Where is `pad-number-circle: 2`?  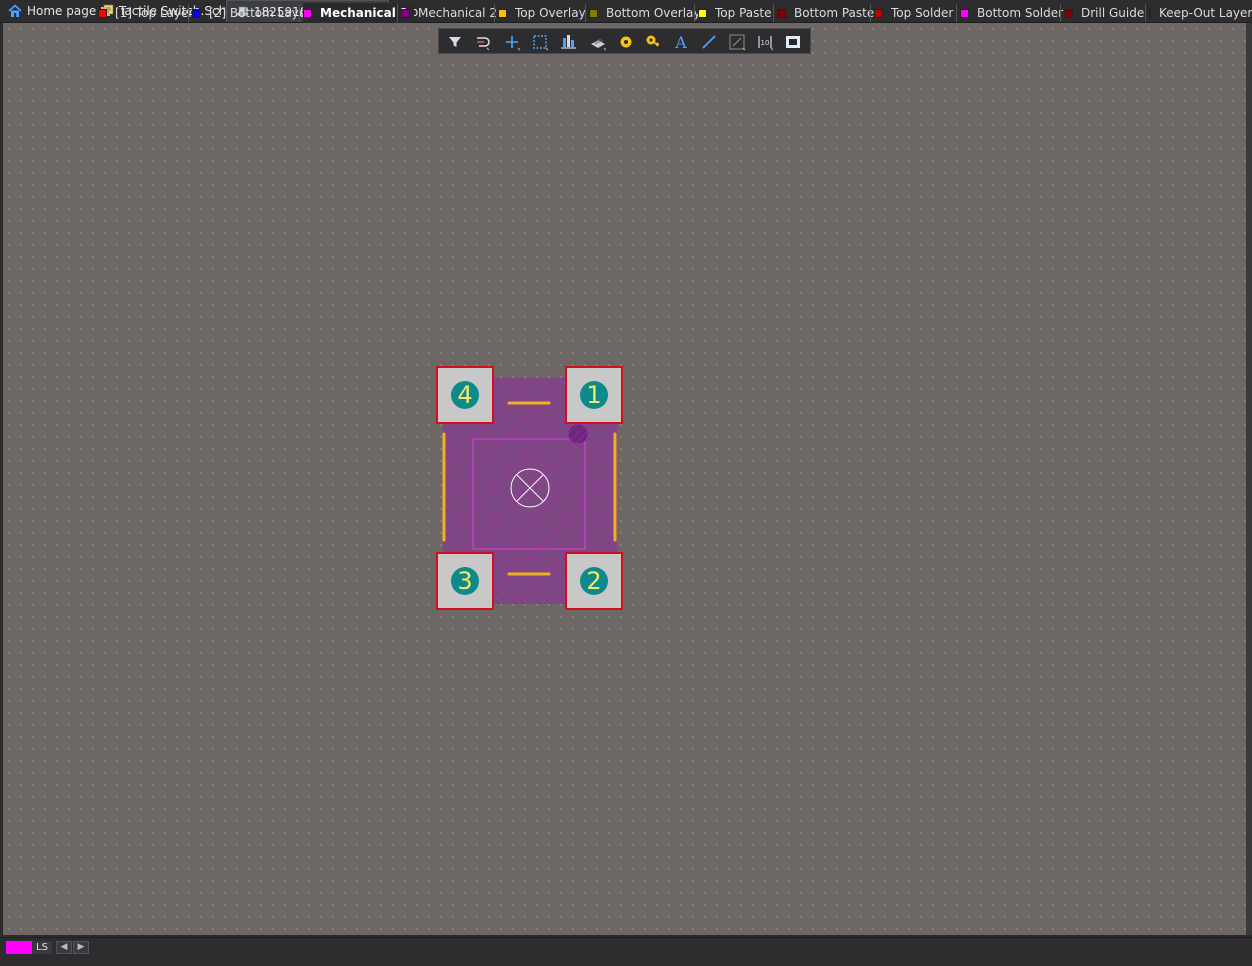
pad-number-circle: 2 is located at coordinates (594, 581).